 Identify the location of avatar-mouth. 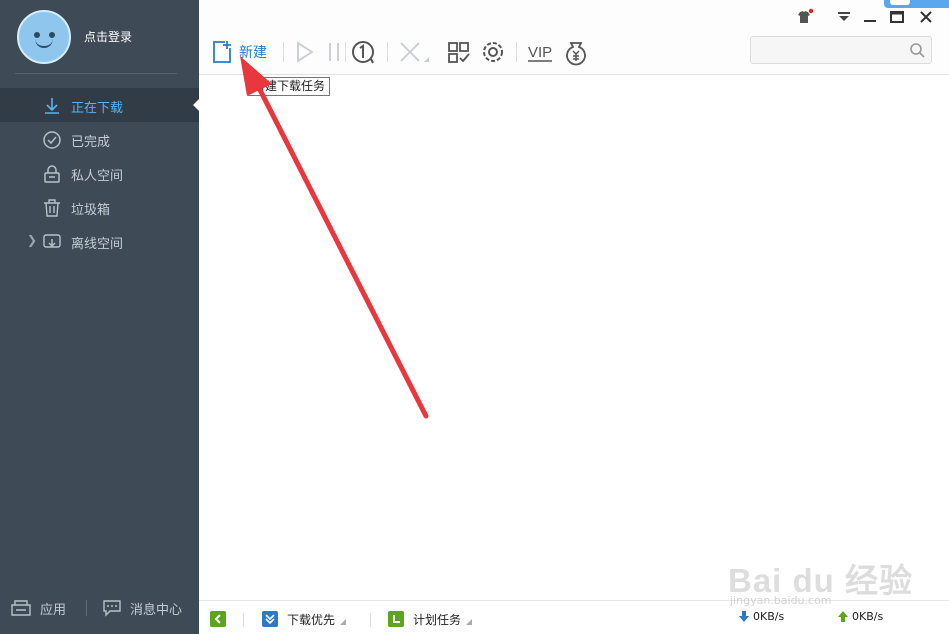
(44, 43).